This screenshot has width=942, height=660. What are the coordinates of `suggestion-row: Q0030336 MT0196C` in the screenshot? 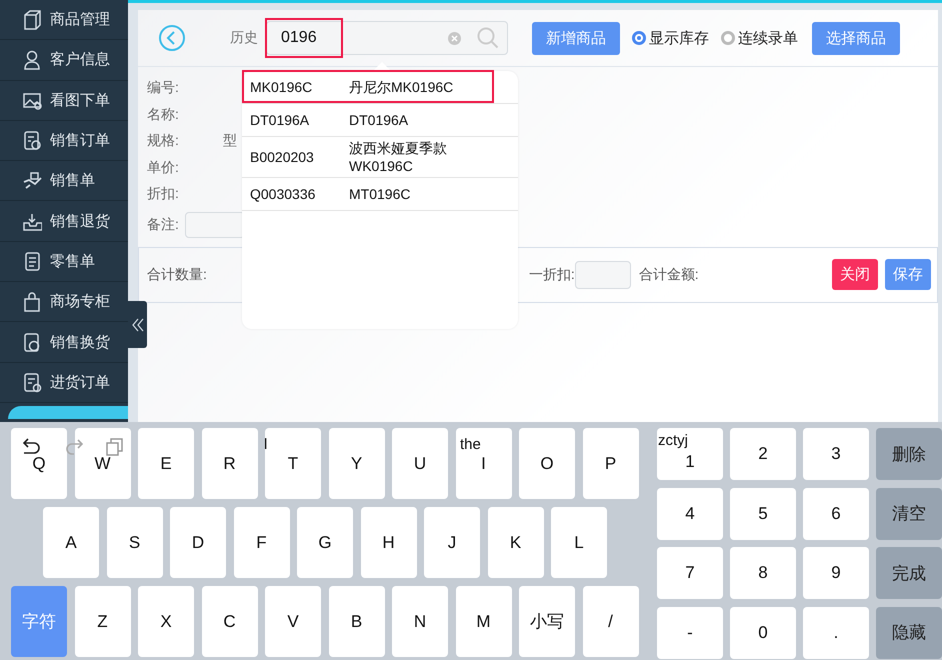 It's located at (380, 194).